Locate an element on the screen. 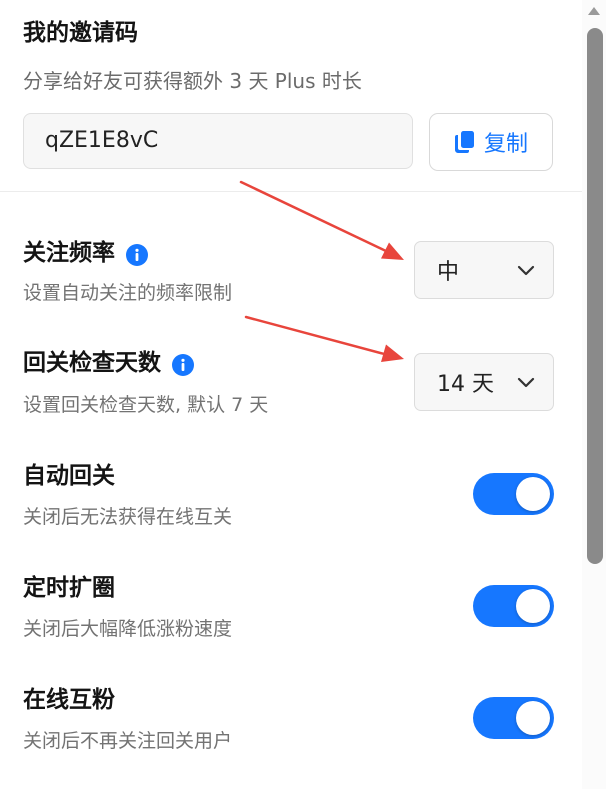 This screenshot has height=789, width=606. follow-rate-select: 中 is located at coordinates (484, 270).